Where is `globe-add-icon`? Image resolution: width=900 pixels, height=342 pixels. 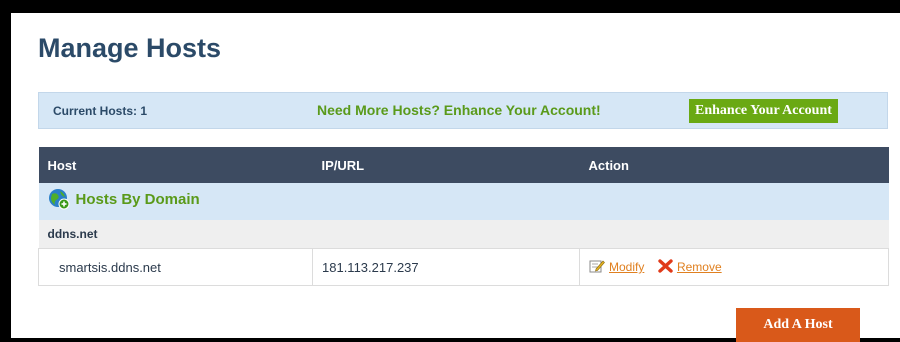 globe-add-icon is located at coordinates (59, 199).